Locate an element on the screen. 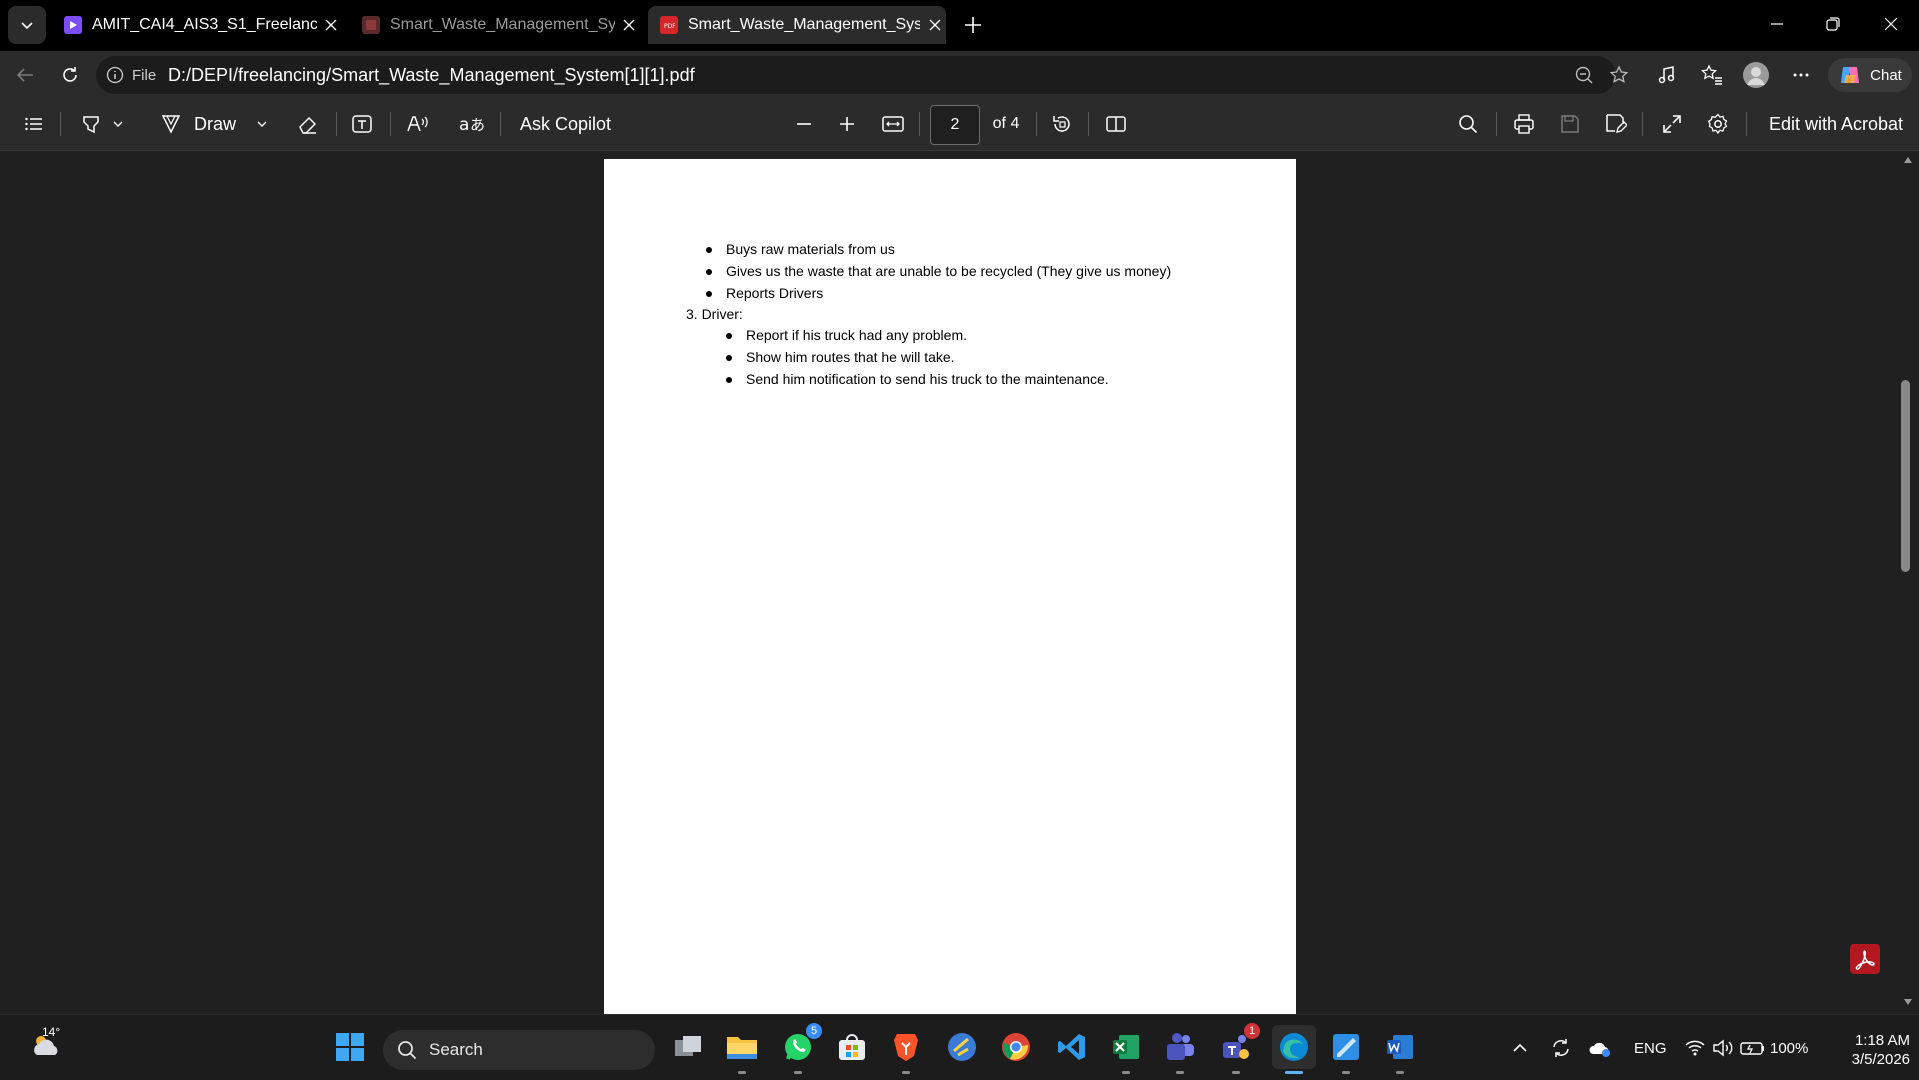  list-item: Report if his truck had any problem. is located at coordinates (846, 335).